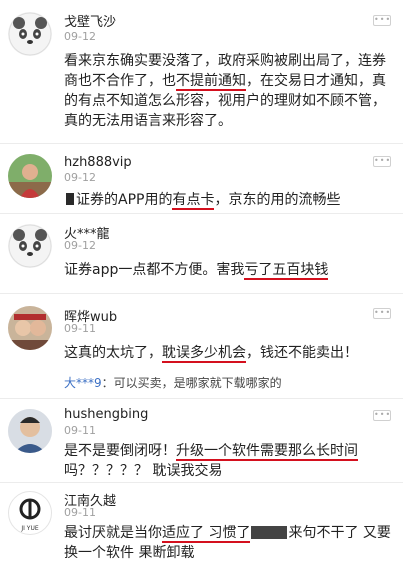 This screenshot has width=403, height=563. I want to click on comment-item: hzh888vip 09-12 ••• 证券的APP用的有点卡，京东的用的流畅些, so click(201, 177).